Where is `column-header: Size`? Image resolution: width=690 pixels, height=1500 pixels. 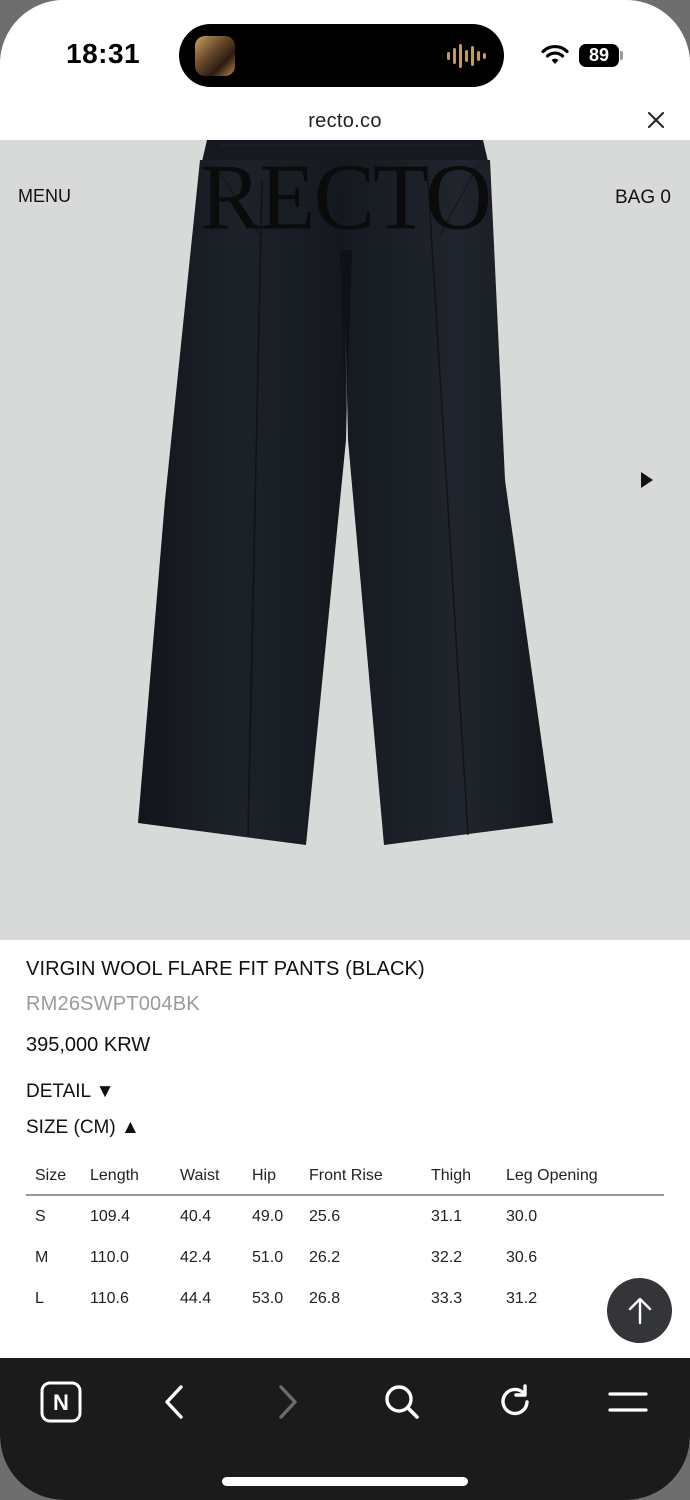 column-header: Size is located at coordinates (51, 1175).